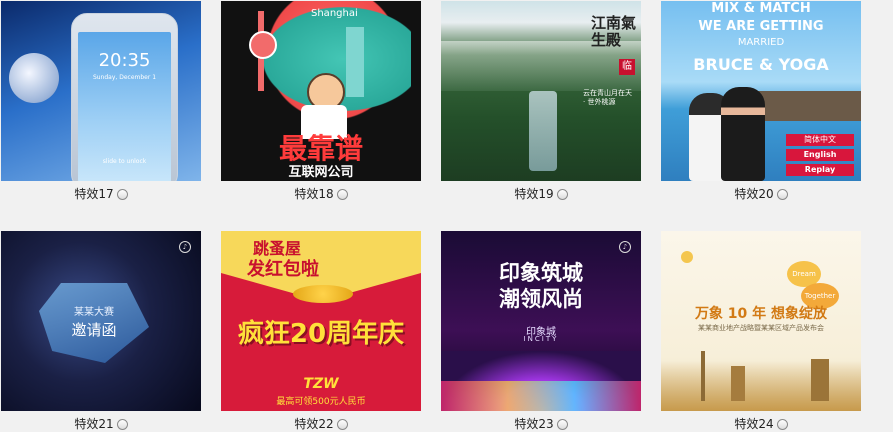 Image resolution: width=893 pixels, height=432 pixels. Describe the element at coordinates (541, 396) in the screenshot. I see `light-streak` at that location.